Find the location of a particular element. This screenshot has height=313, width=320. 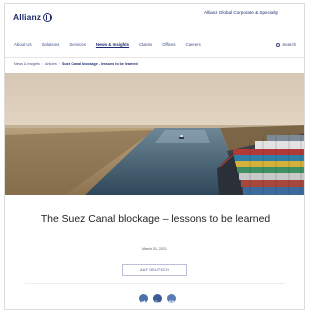

nav-item-solutions: Solutions is located at coordinates (51, 46).